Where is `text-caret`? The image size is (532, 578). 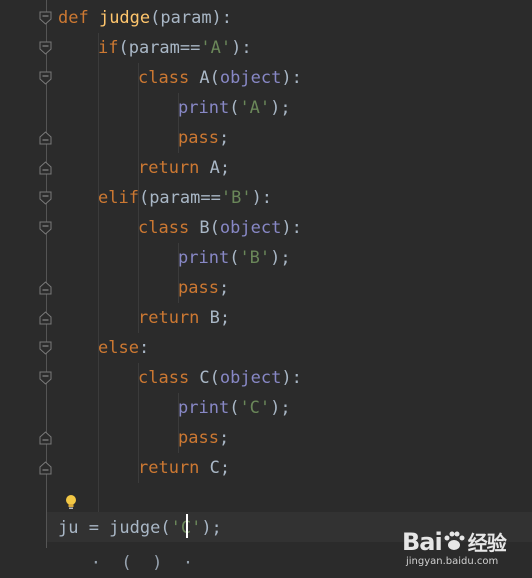
text-caret is located at coordinates (187, 526).